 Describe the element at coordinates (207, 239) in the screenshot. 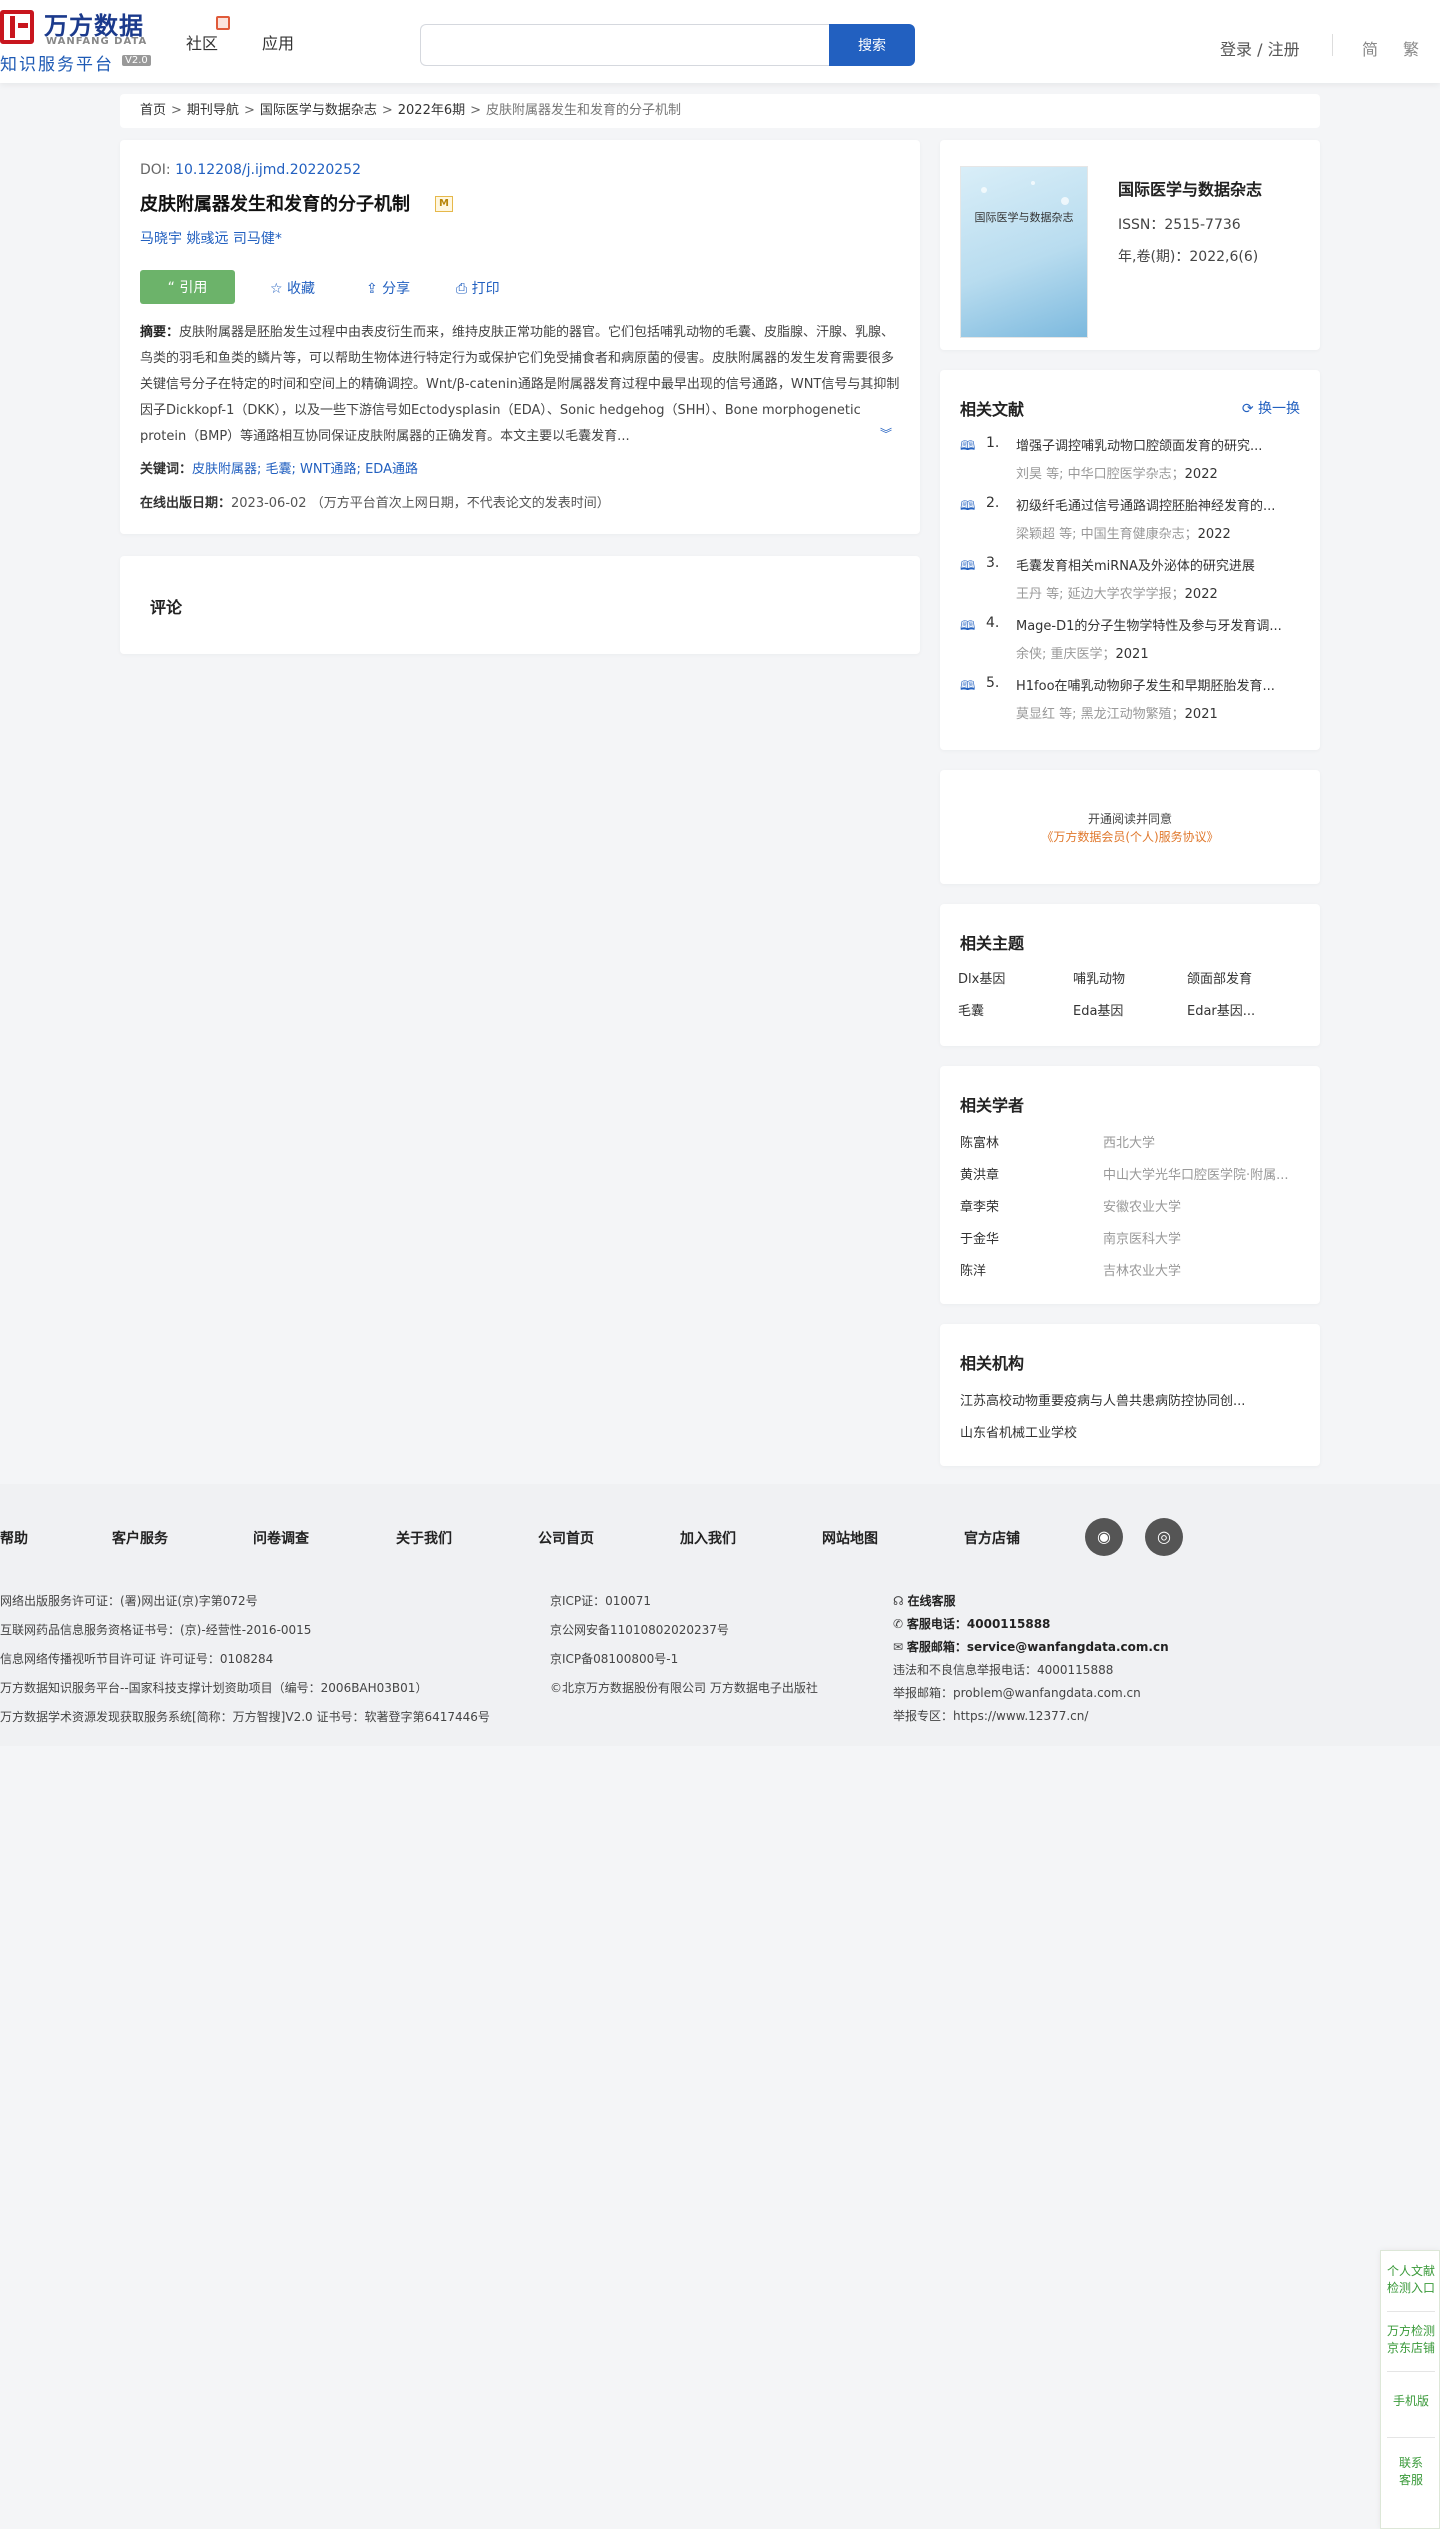

I see `author-link: 姚彧远` at that location.